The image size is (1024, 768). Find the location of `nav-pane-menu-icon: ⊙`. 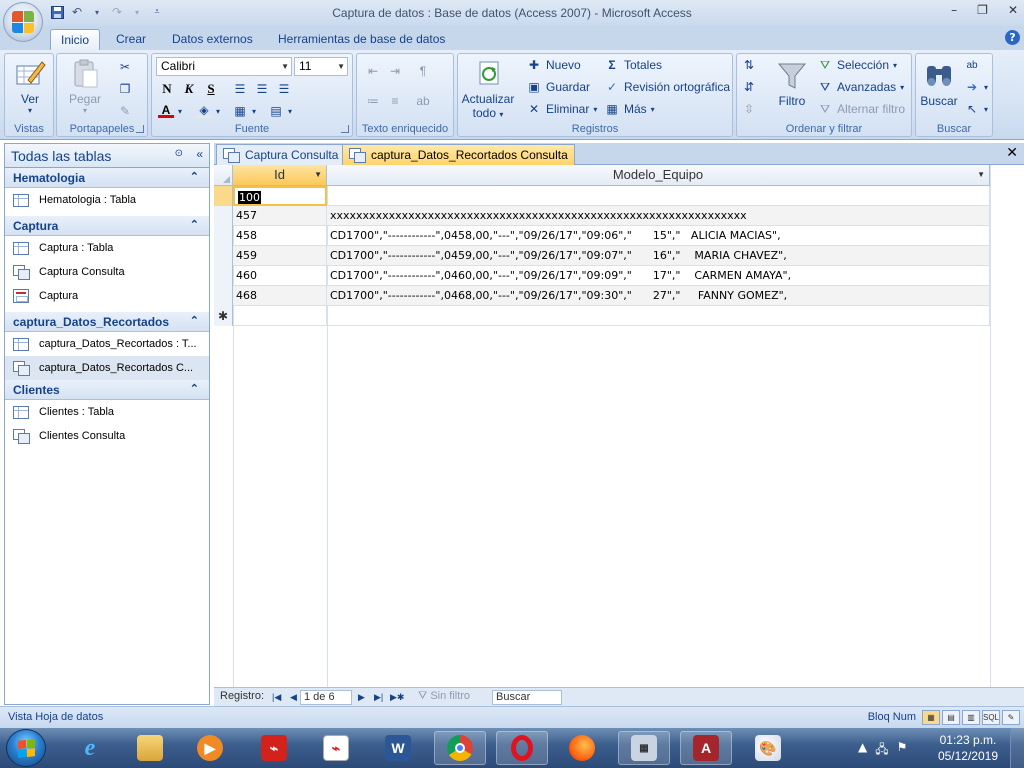

nav-pane-menu-icon: ⊙ is located at coordinates (179, 153).